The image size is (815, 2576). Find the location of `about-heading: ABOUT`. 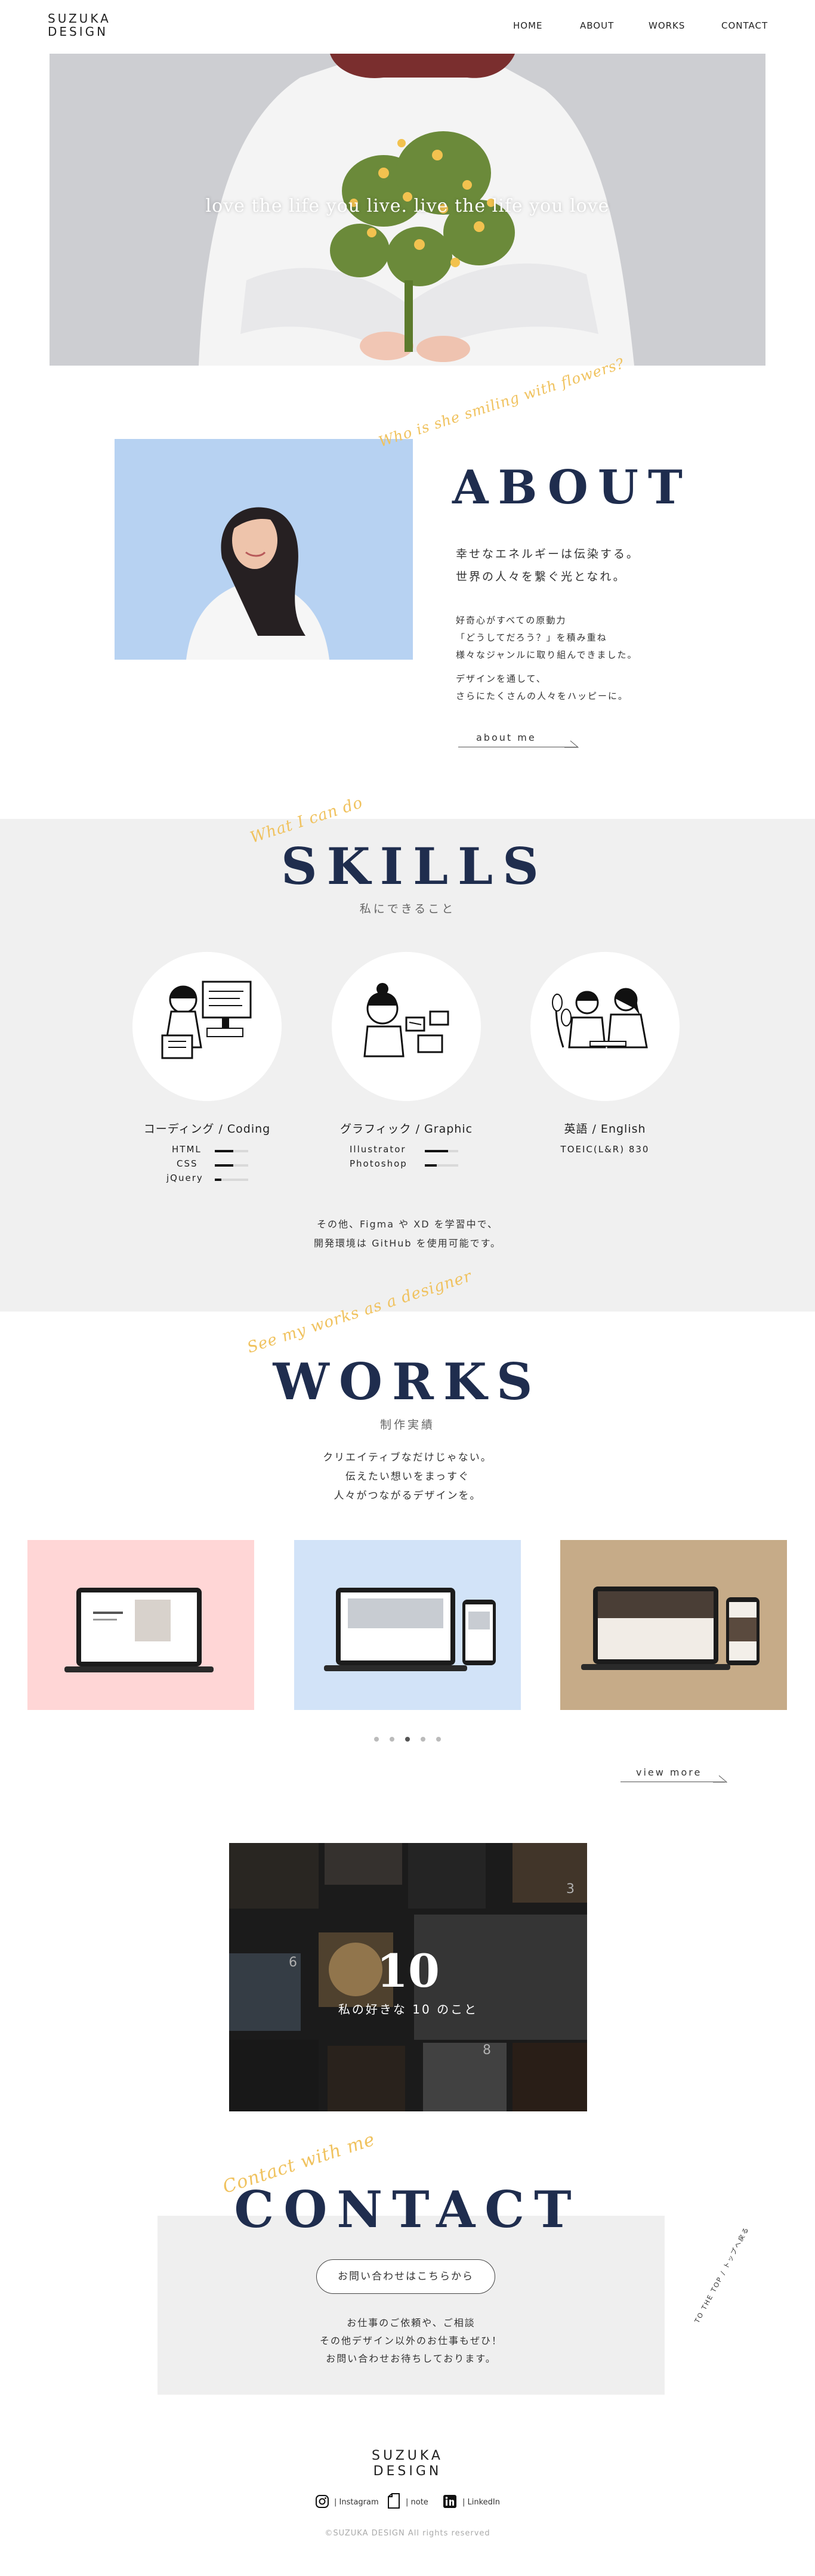

about-heading: ABOUT is located at coordinates (572, 487).